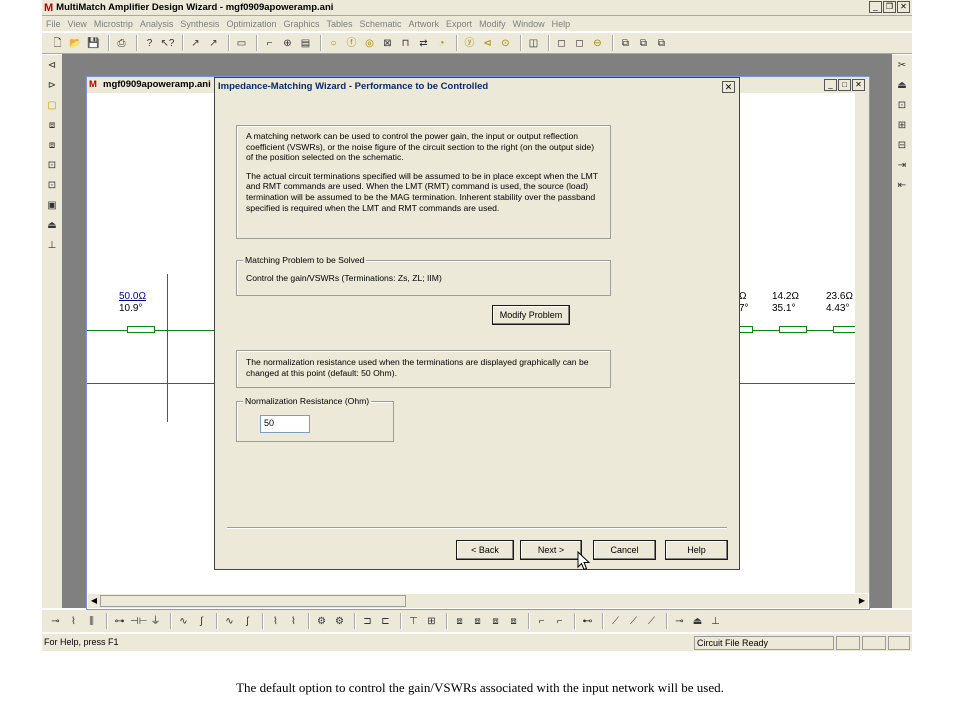  I want to click on cancel-button: Cancel, so click(624, 550).